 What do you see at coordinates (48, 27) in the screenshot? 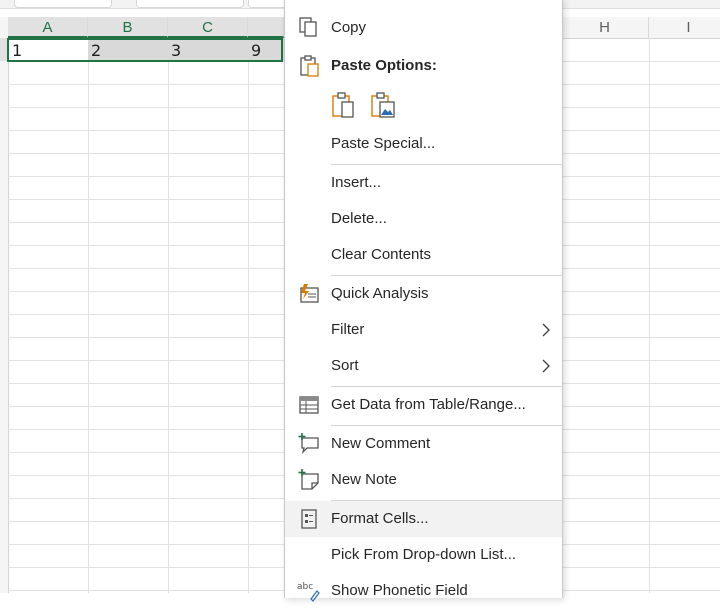
I see `column-header-a: A` at bounding box center [48, 27].